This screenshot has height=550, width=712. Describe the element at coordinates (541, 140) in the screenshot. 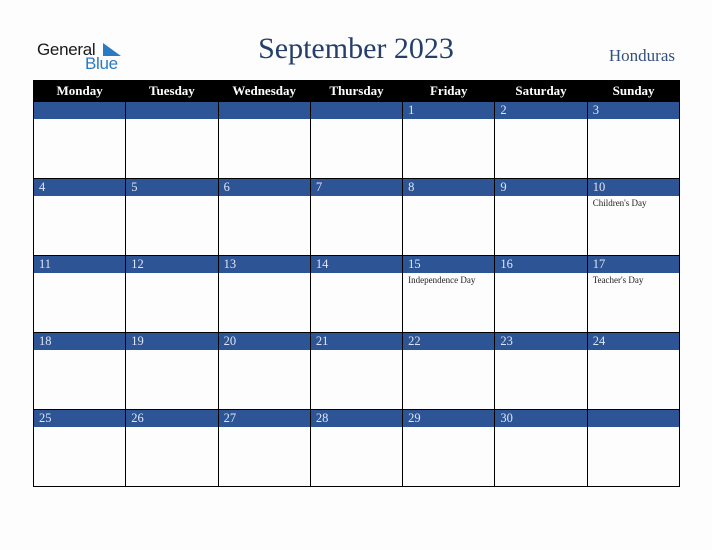

I see `day-cell: 2` at that location.